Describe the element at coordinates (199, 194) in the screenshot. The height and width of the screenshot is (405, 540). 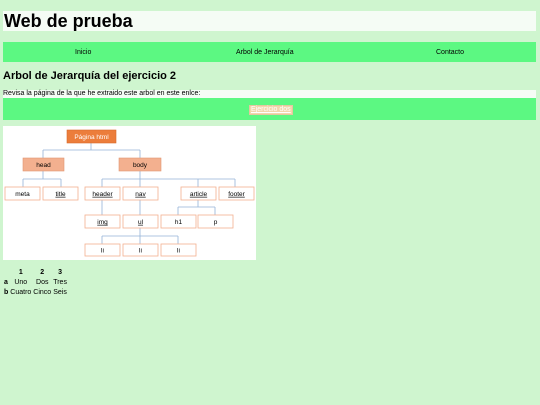
I see `node-article-label: article` at that location.